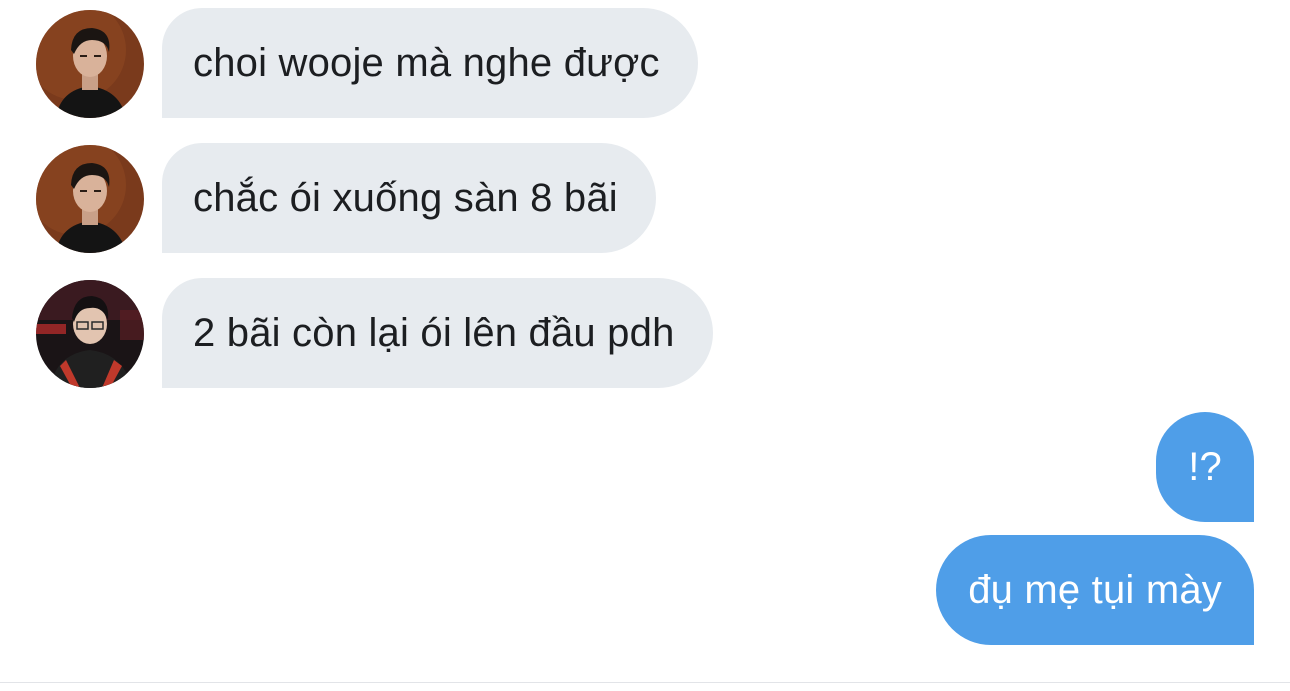  What do you see at coordinates (437, 333) in the screenshot?
I see `message-bubble-incoming: 2 bãi còn lại ói lên đầu pdh` at bounding box center [437, 333].